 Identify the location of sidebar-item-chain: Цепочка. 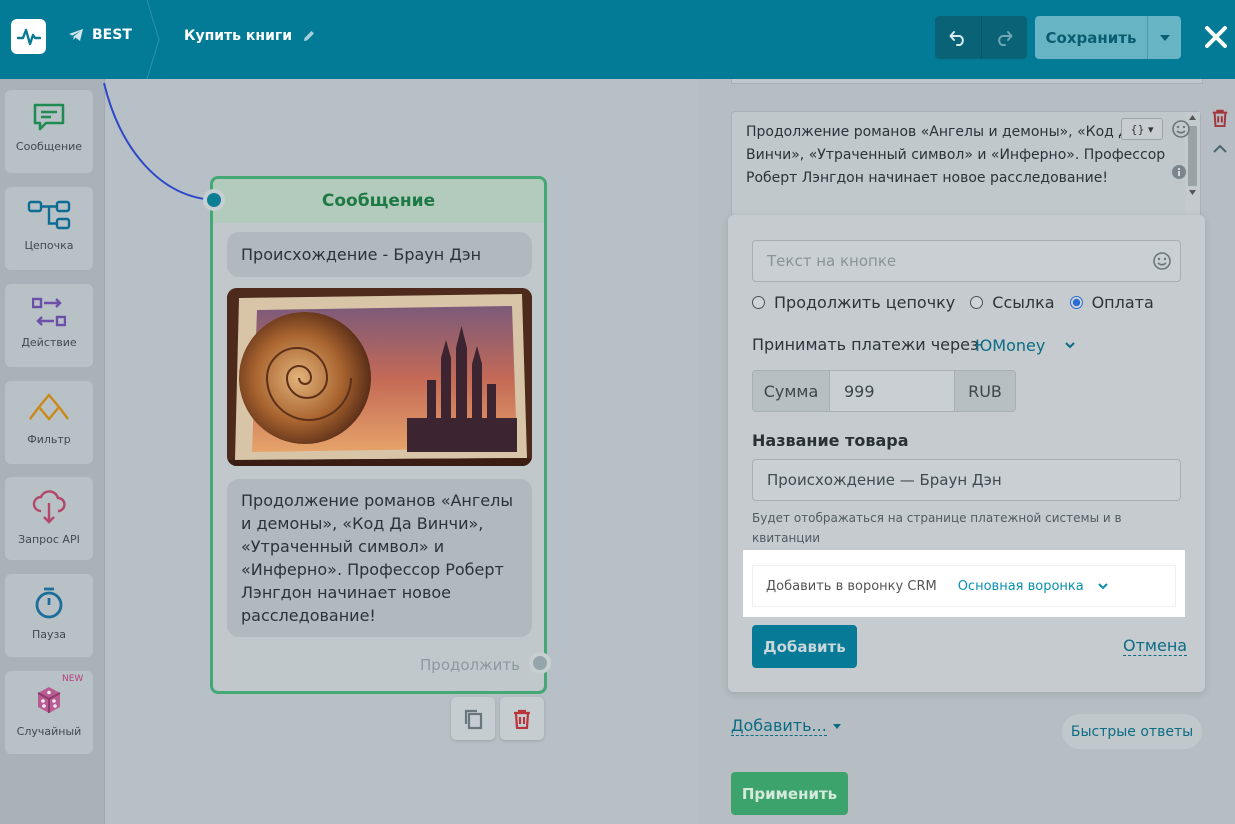
(49, 228).